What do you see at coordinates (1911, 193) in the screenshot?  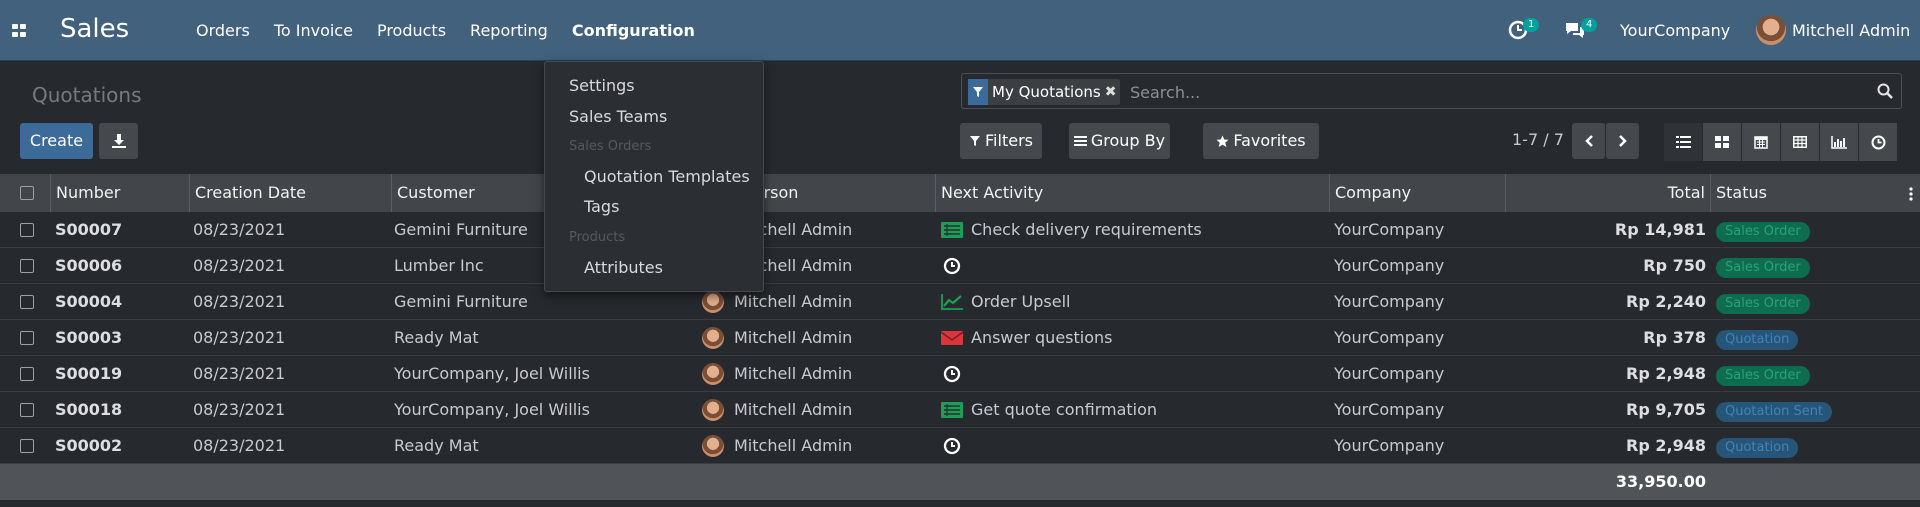 I see `optional-columns-icon` at bounding box center [1911, 193].